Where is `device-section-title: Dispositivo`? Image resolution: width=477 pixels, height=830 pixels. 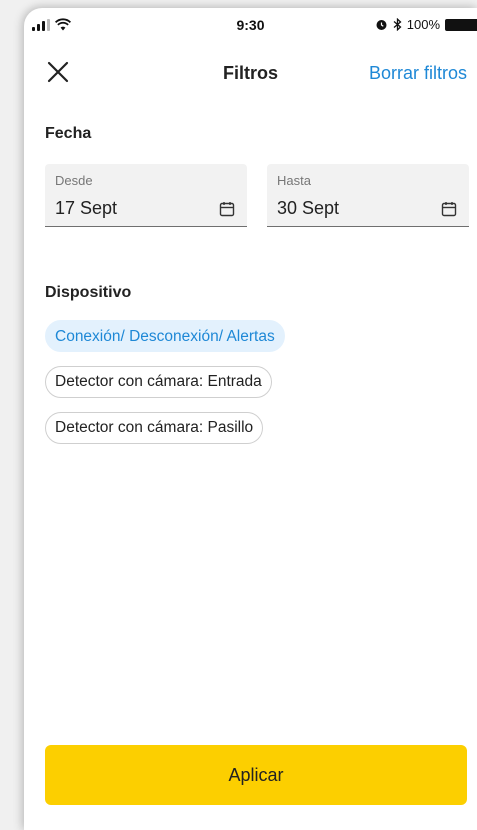 device-section-title: Dispositivo is located at coordinates (88, 292).